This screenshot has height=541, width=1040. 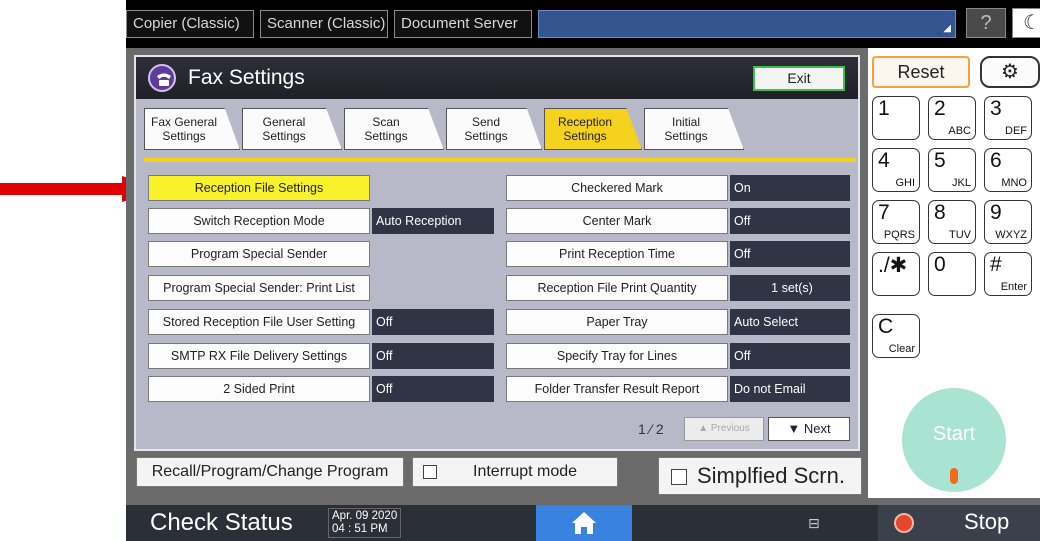 I want to click on reset-button: Reset, so click(x=921, y=72).